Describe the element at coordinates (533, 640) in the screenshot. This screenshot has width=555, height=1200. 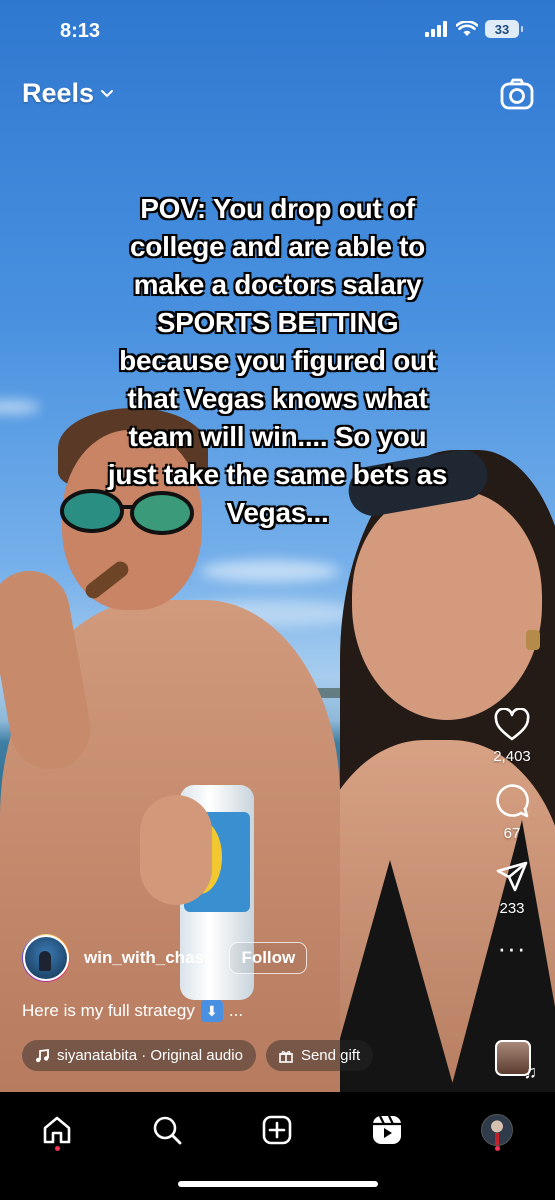
I see `earring` at that location.